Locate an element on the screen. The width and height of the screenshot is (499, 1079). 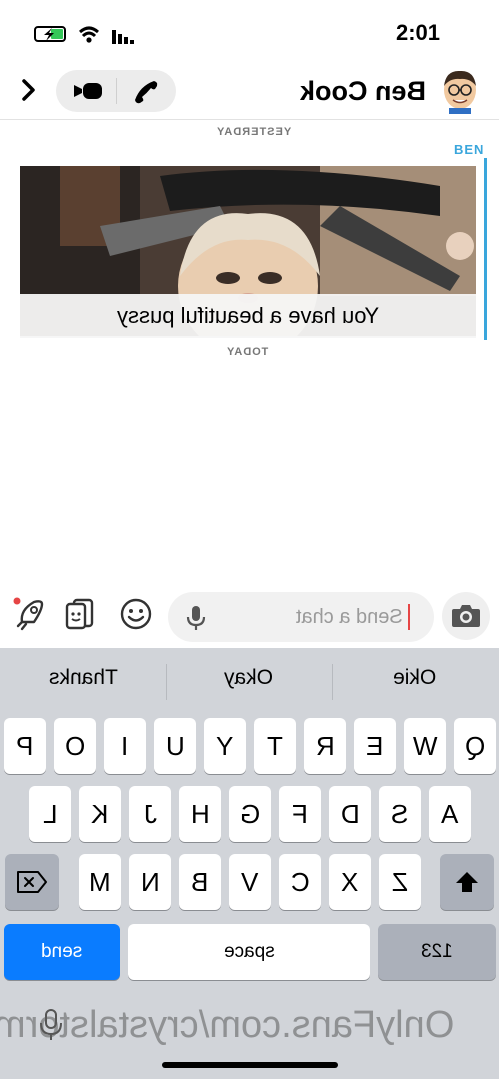
key-o: O is located at coordinates (75, 746).